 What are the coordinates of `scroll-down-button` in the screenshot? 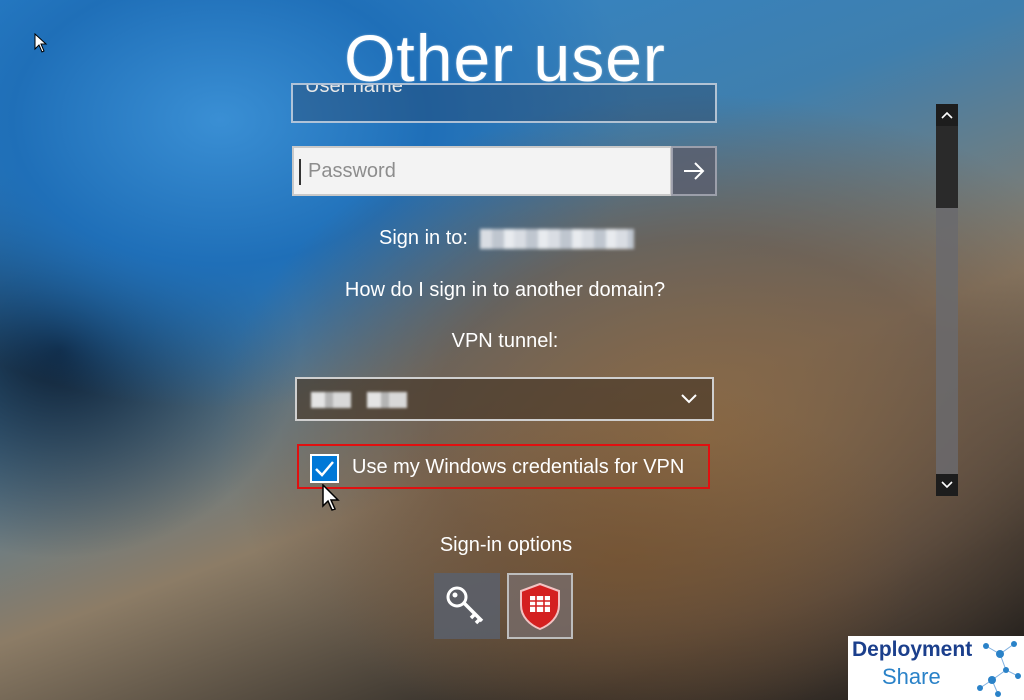 It's located at (947, 485).